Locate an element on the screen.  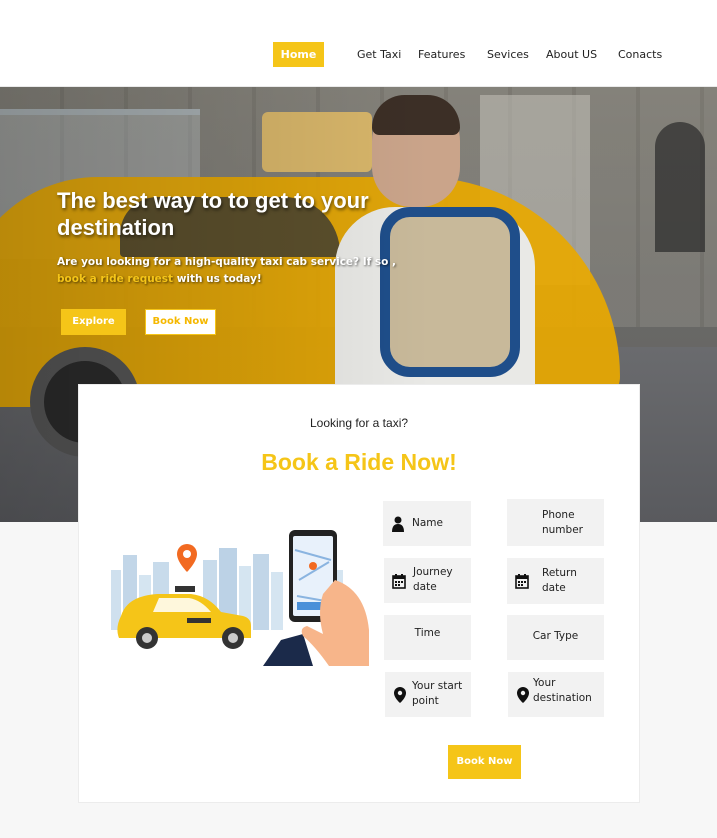
destination-field: Your destination is located at coordinates (556, 694).